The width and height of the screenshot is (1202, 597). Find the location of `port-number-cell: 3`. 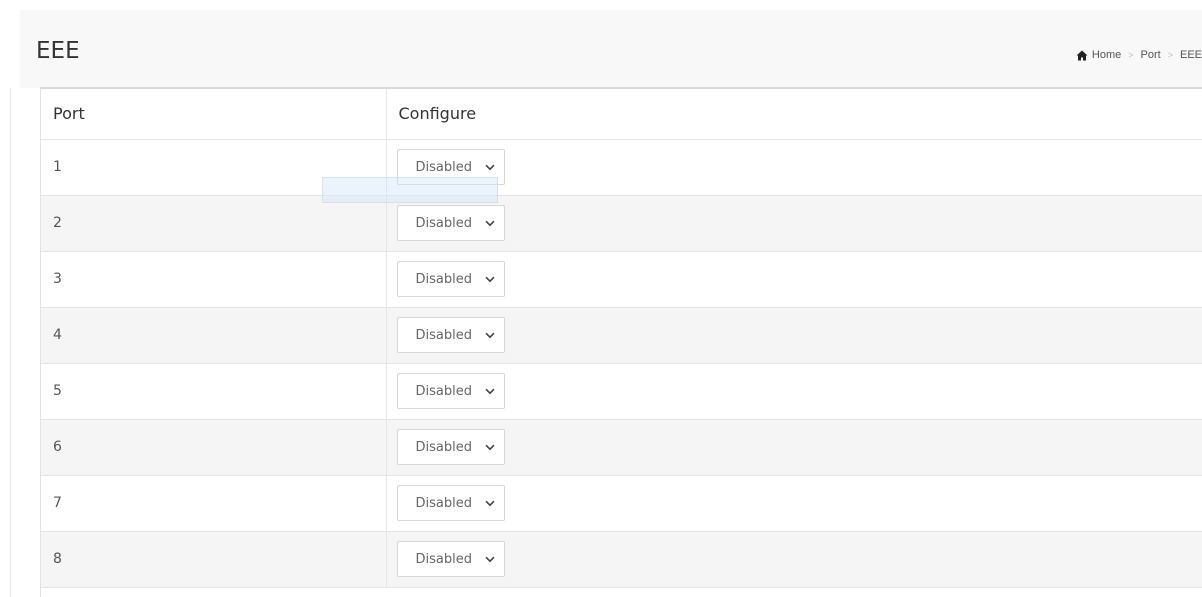

port-number-cell: 3 is located at coordinates (214, 279).